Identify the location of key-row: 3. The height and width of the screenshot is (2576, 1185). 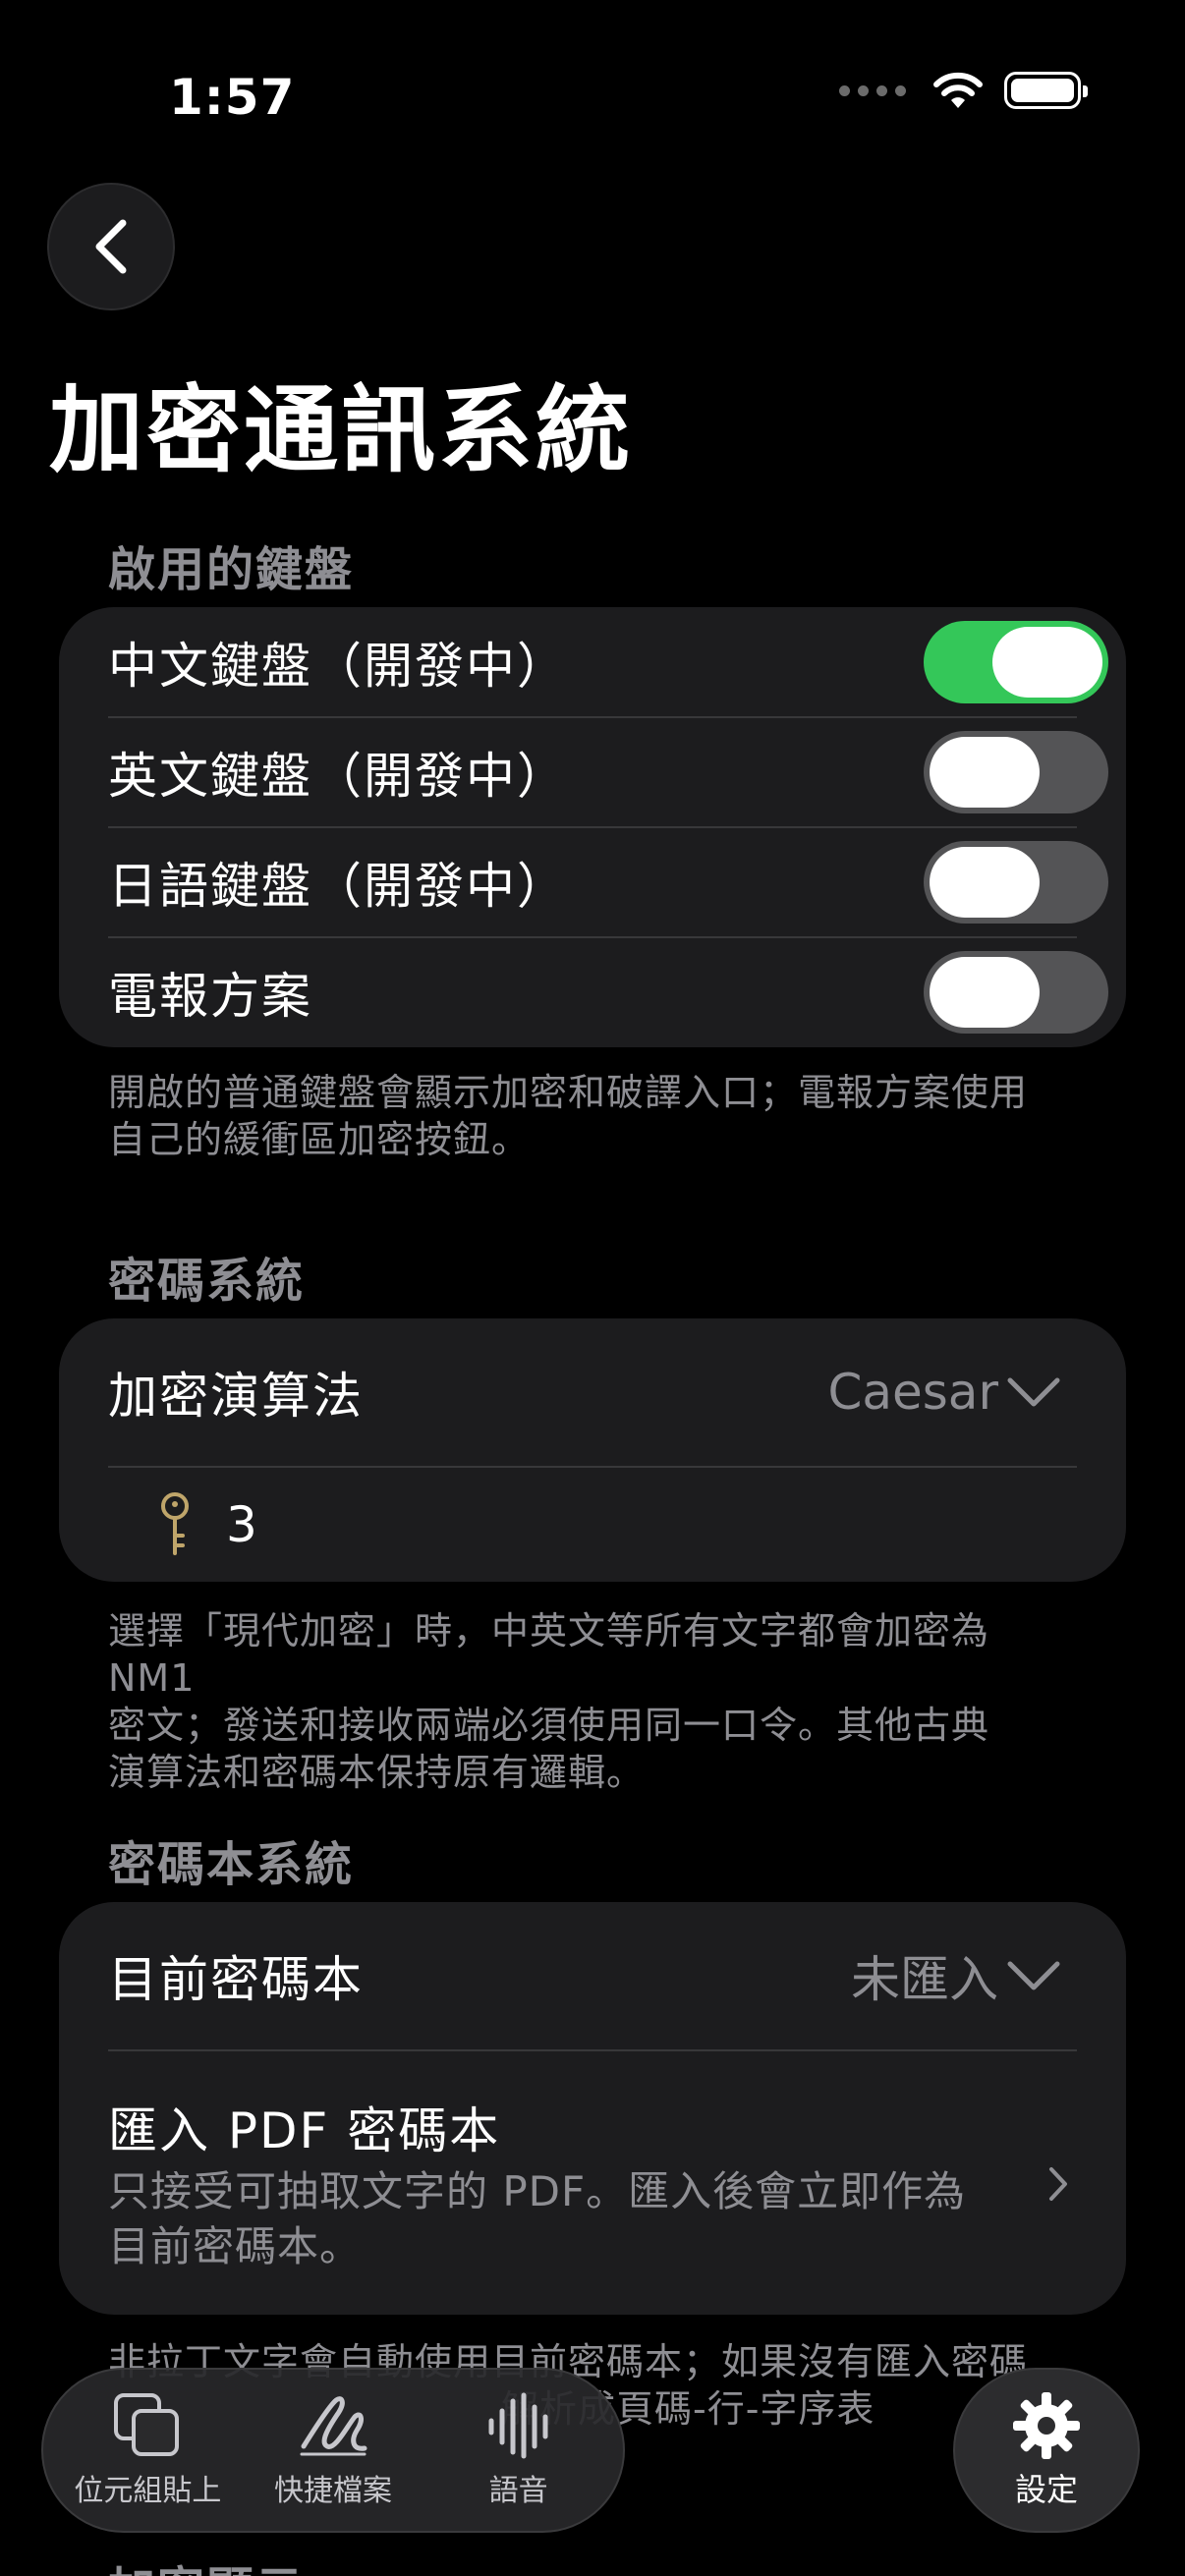
(592, 1525).